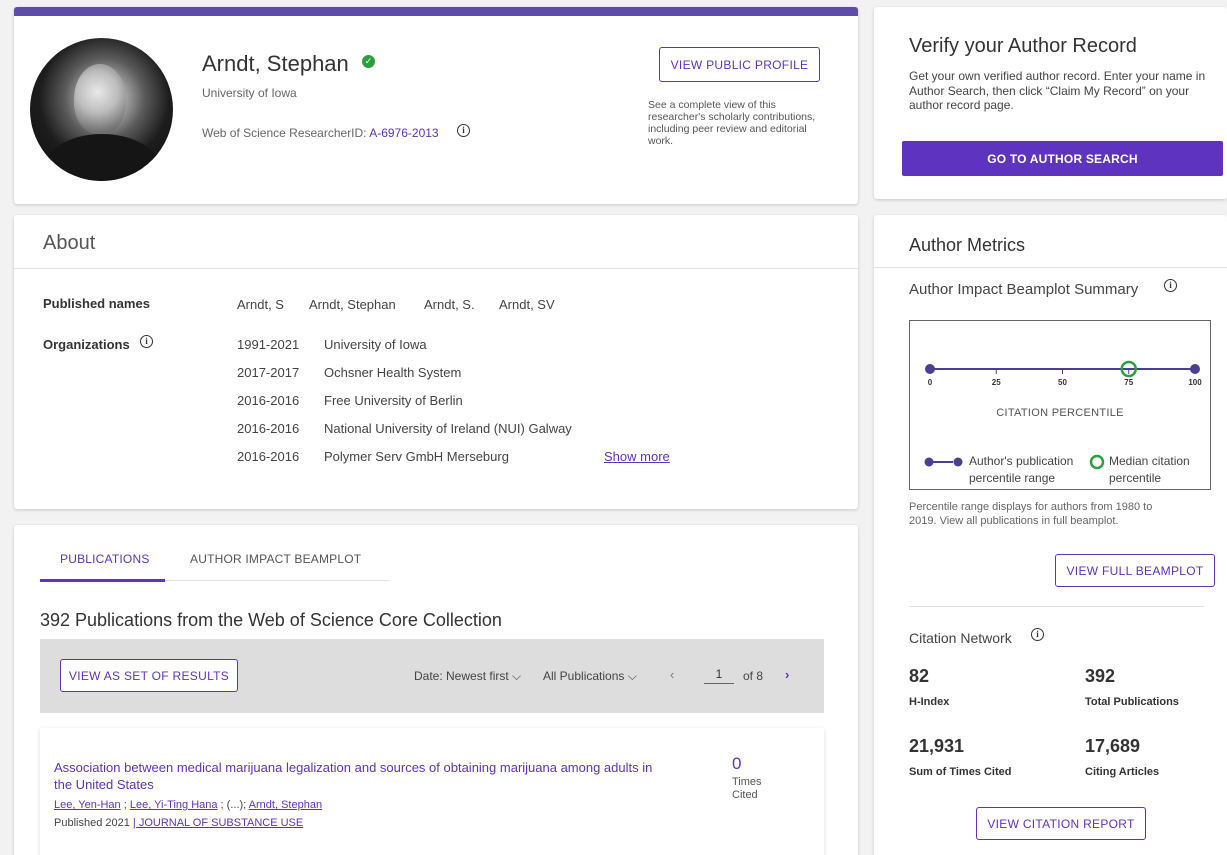 The image size is (1227, 855). Describe the element at coordinates (286, 133) in the screenshot. I see `researcher-id-label: Web of Science ResearcherID:` at that location.